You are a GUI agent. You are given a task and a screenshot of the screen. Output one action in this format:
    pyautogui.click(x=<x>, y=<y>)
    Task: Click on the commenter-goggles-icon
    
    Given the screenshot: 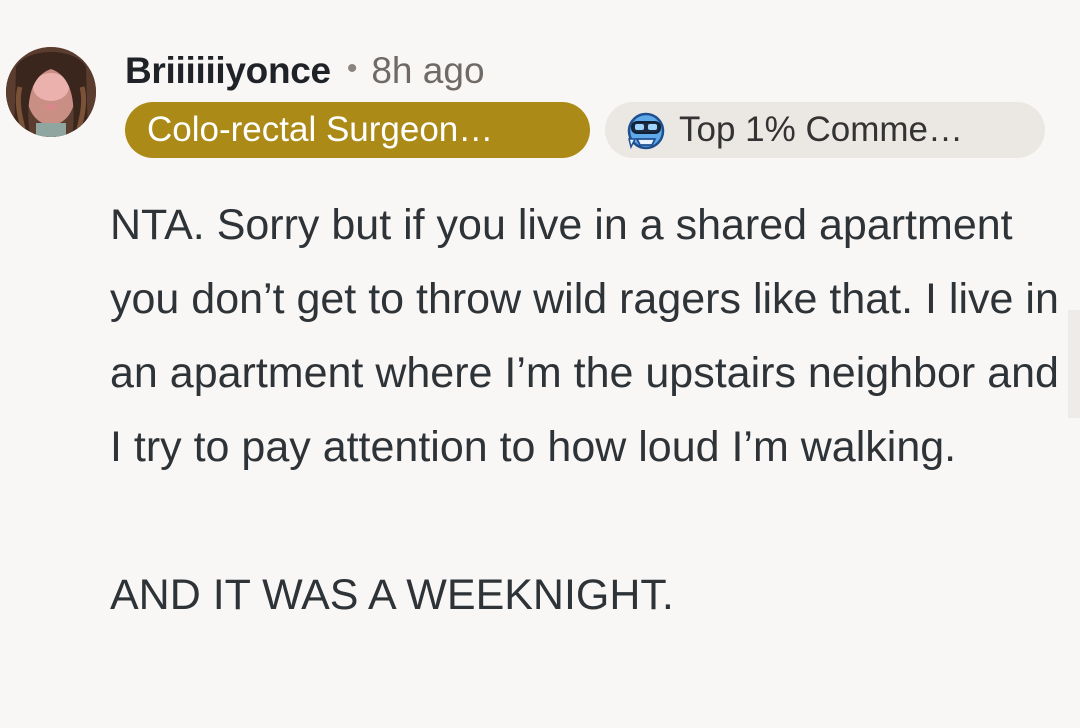 What is the action you would take?
    pyautogui.click(x=646, y=131)
    